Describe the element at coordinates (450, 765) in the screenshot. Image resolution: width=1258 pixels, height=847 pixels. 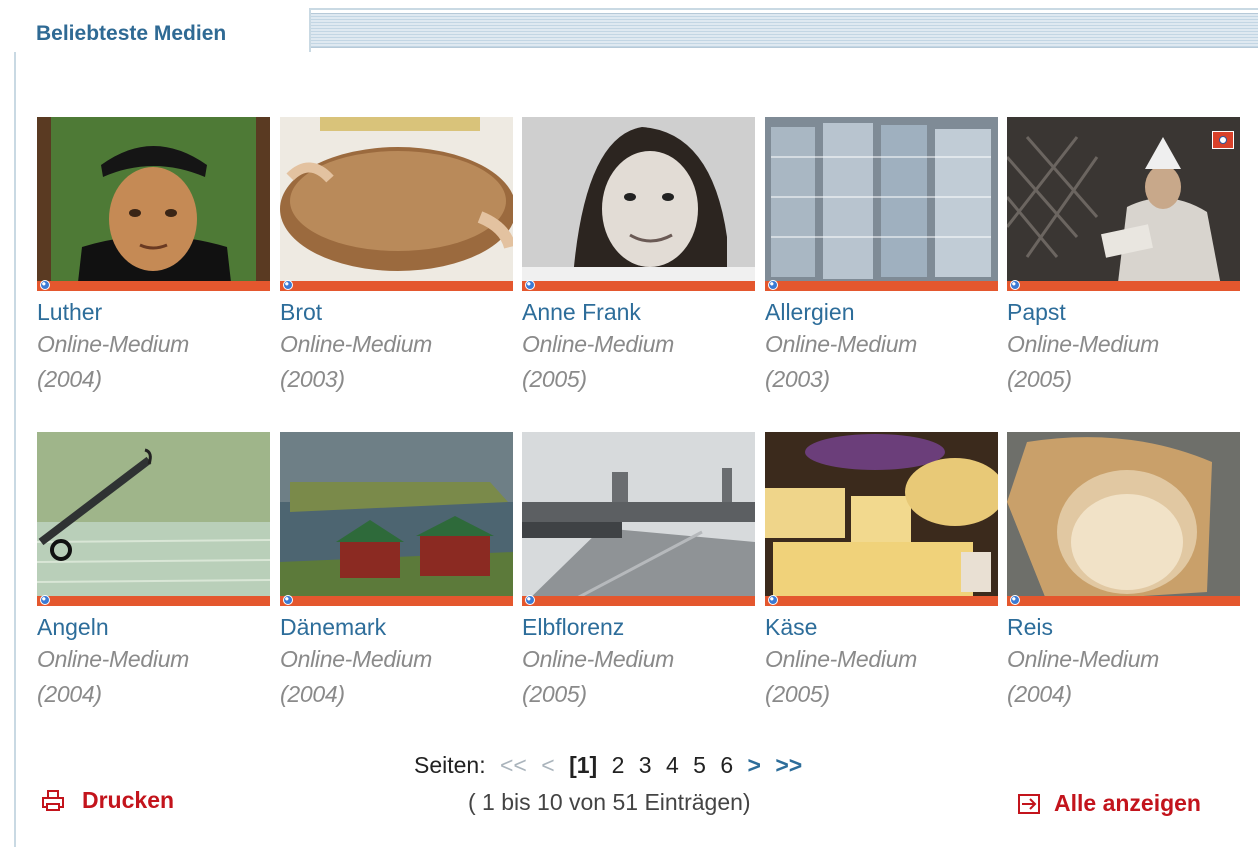
I see `pagination-label: Seiten:` at that location.